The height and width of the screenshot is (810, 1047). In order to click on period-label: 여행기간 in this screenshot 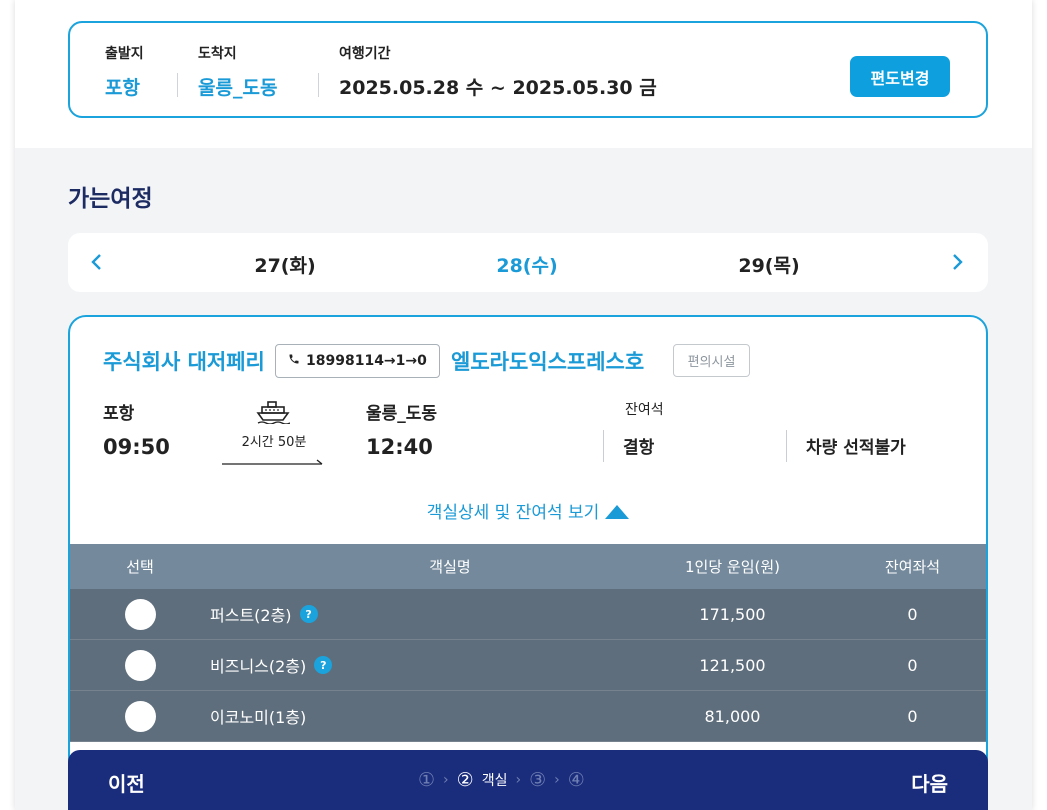, I will do `click(365, 54)`.